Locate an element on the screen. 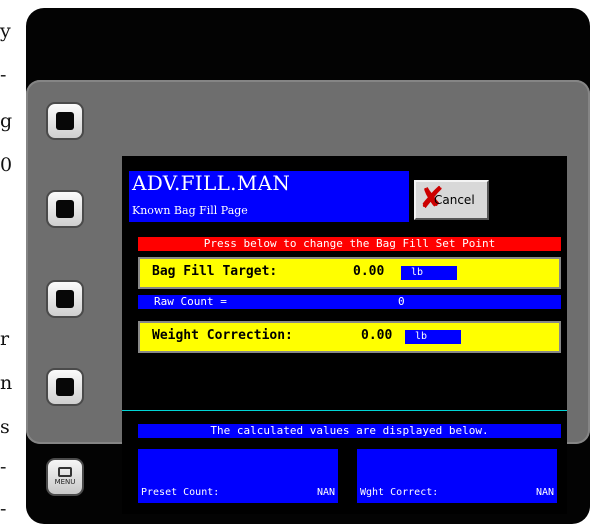 Image resolution: width=594 pixels, height=524 pixels. raw-count-label: Raw Count = is located at coordinates (190, 301).